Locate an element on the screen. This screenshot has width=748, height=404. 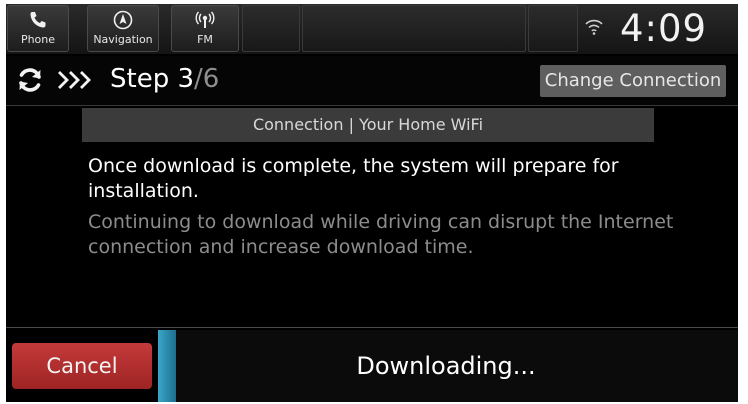
status-accent-bar is located at coordinates (167, 366).